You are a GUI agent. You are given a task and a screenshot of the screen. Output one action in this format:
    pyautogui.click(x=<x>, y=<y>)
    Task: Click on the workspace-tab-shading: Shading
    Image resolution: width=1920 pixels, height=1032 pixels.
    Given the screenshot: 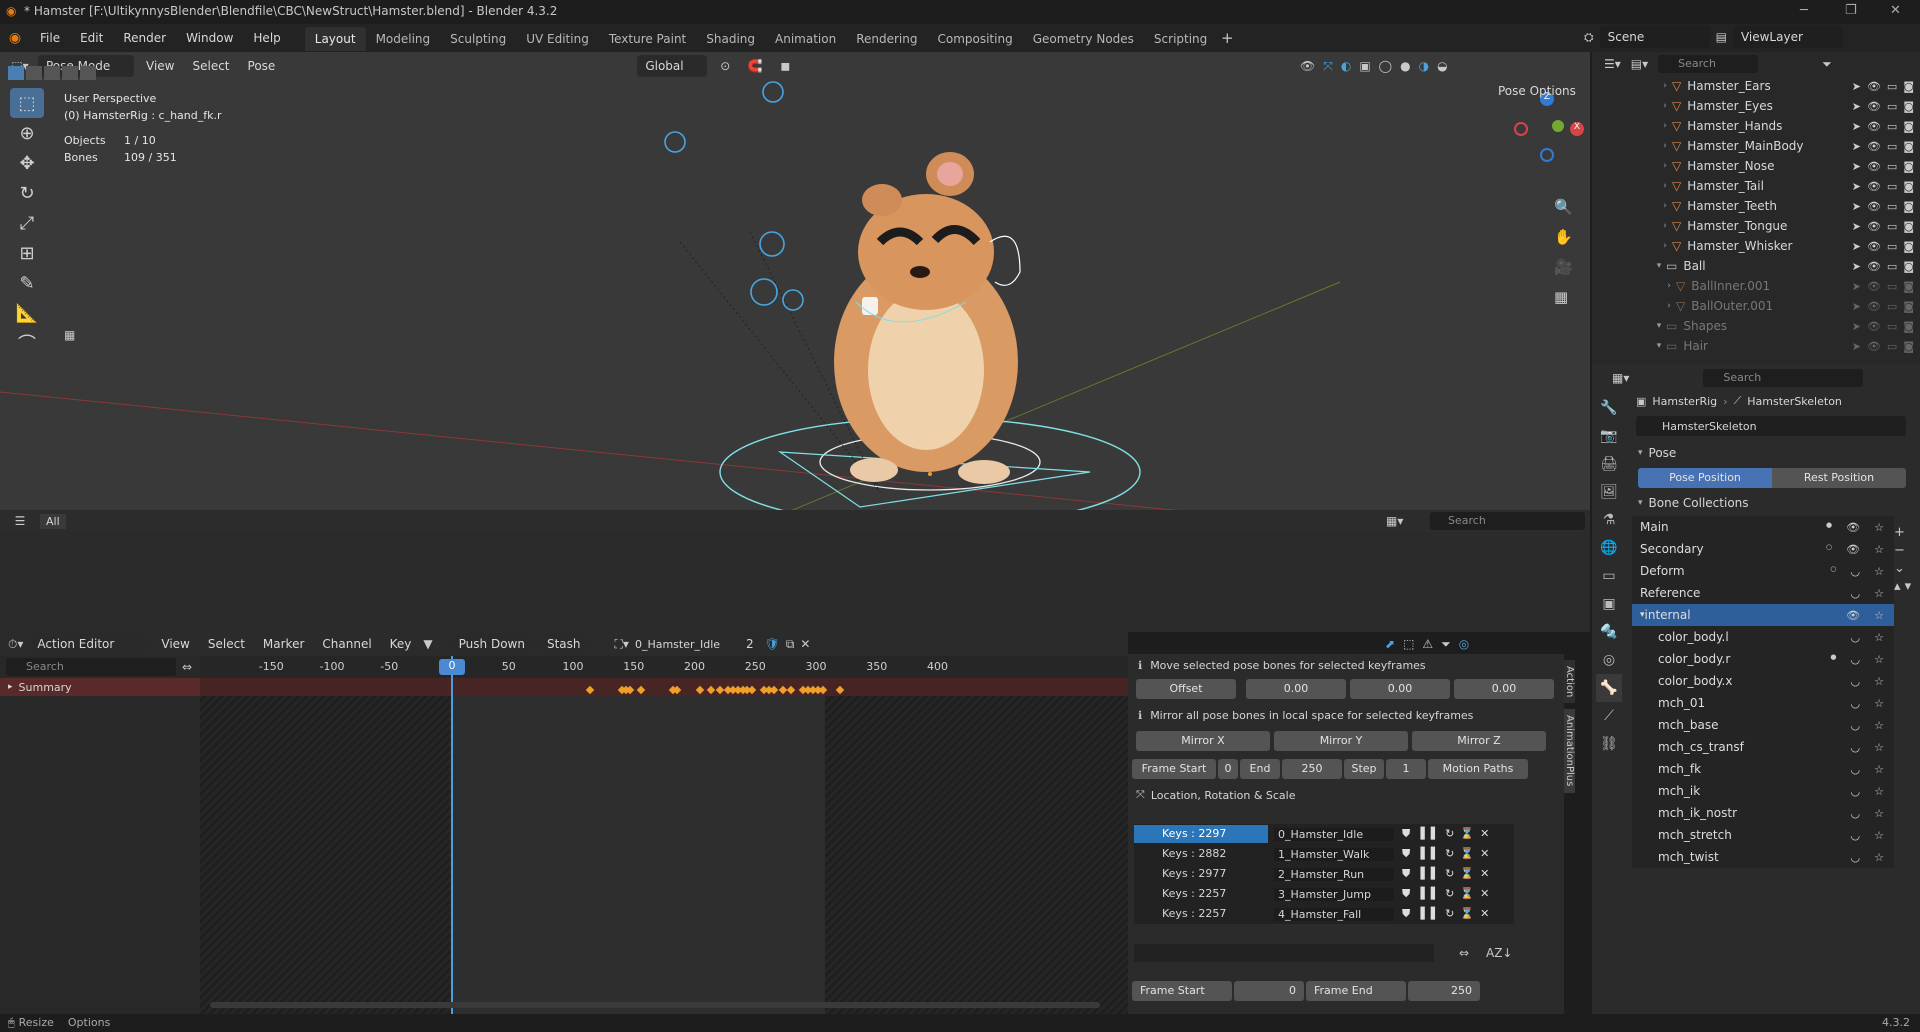 What is the action you would take?
    pyautogui.click(x=730, y=39)
    